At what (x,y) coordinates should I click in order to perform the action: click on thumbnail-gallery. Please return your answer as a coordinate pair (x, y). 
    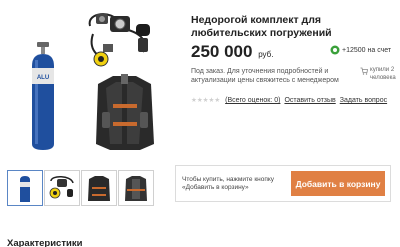
    Looking at the image, I should click on (81, 188).